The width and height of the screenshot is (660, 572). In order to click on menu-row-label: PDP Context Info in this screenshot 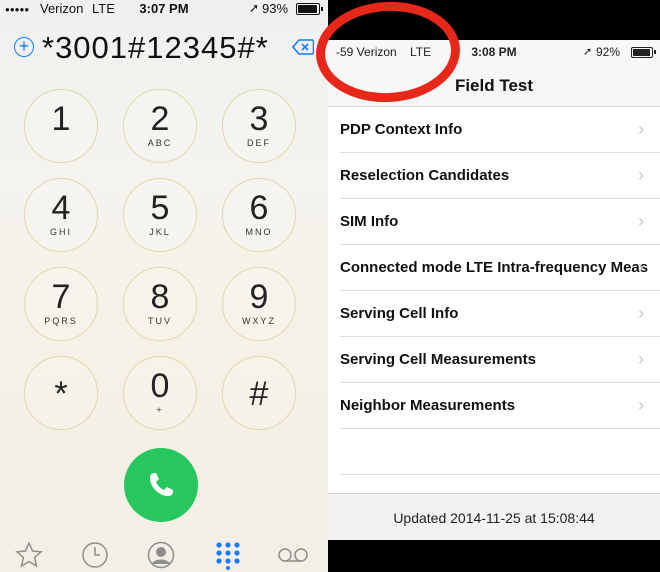, I will do `click(401, 129)`.